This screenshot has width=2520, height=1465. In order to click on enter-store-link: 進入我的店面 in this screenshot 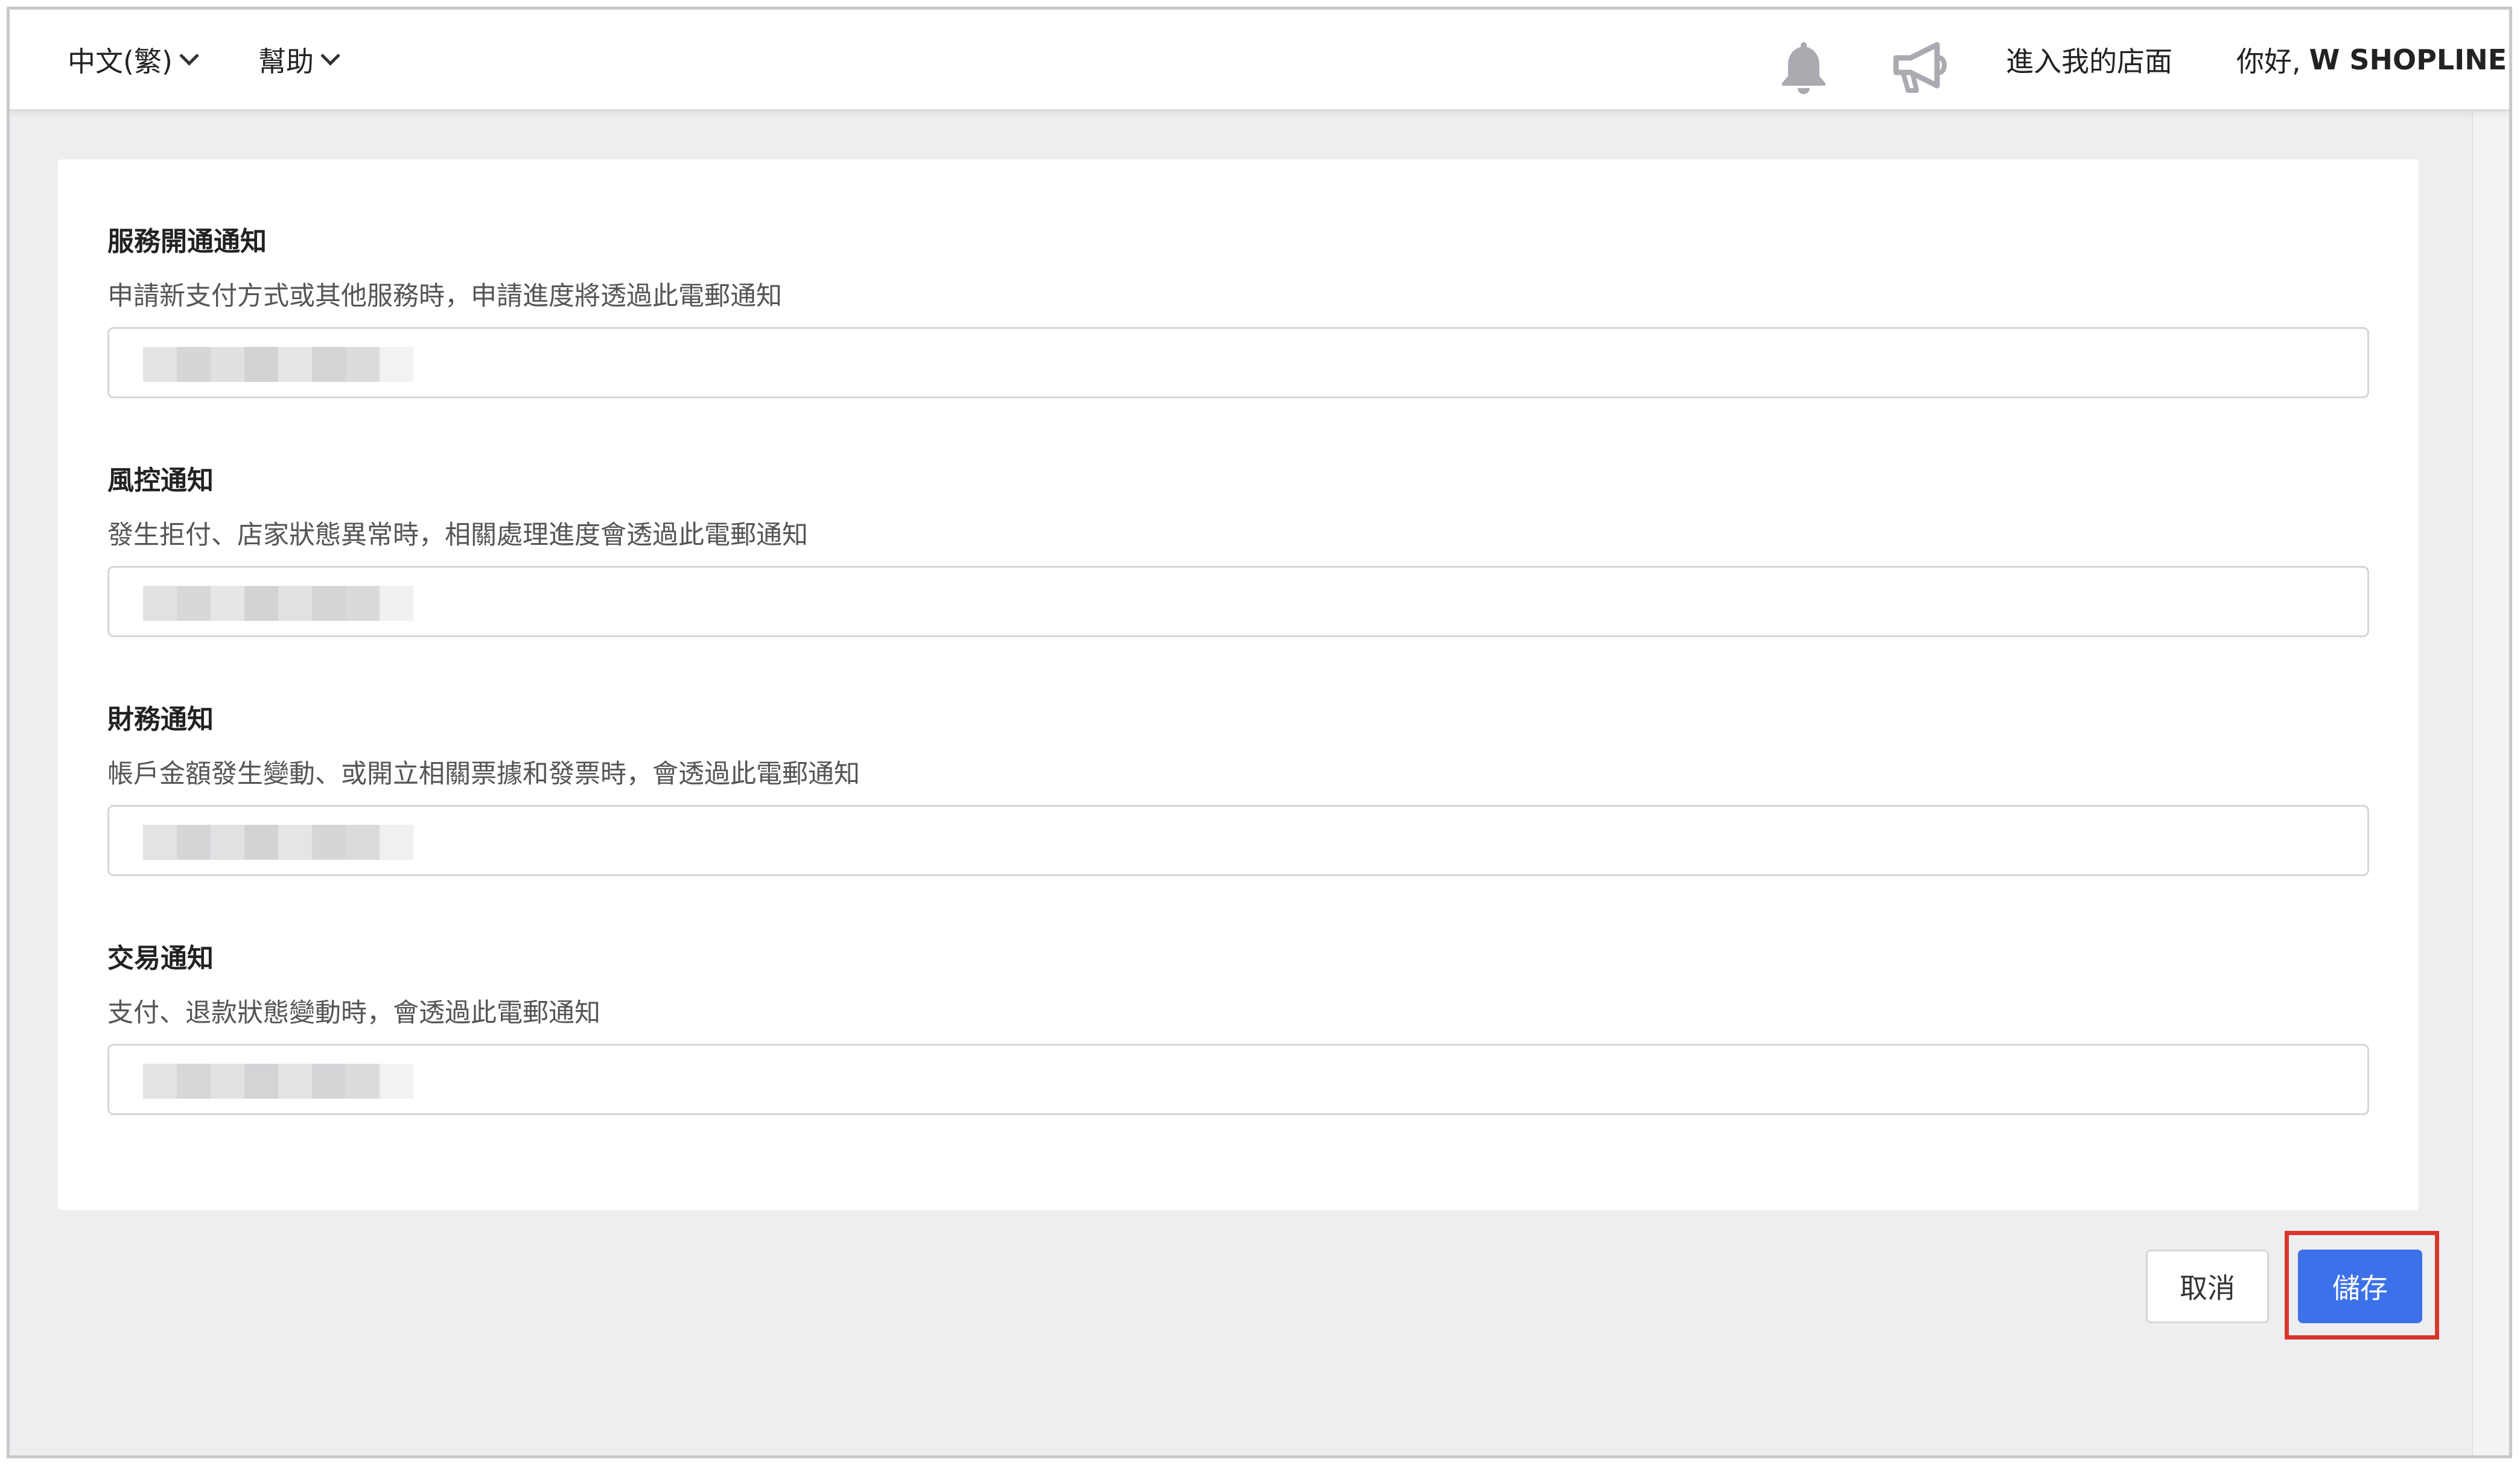, I will do `click(2089, 59)`.